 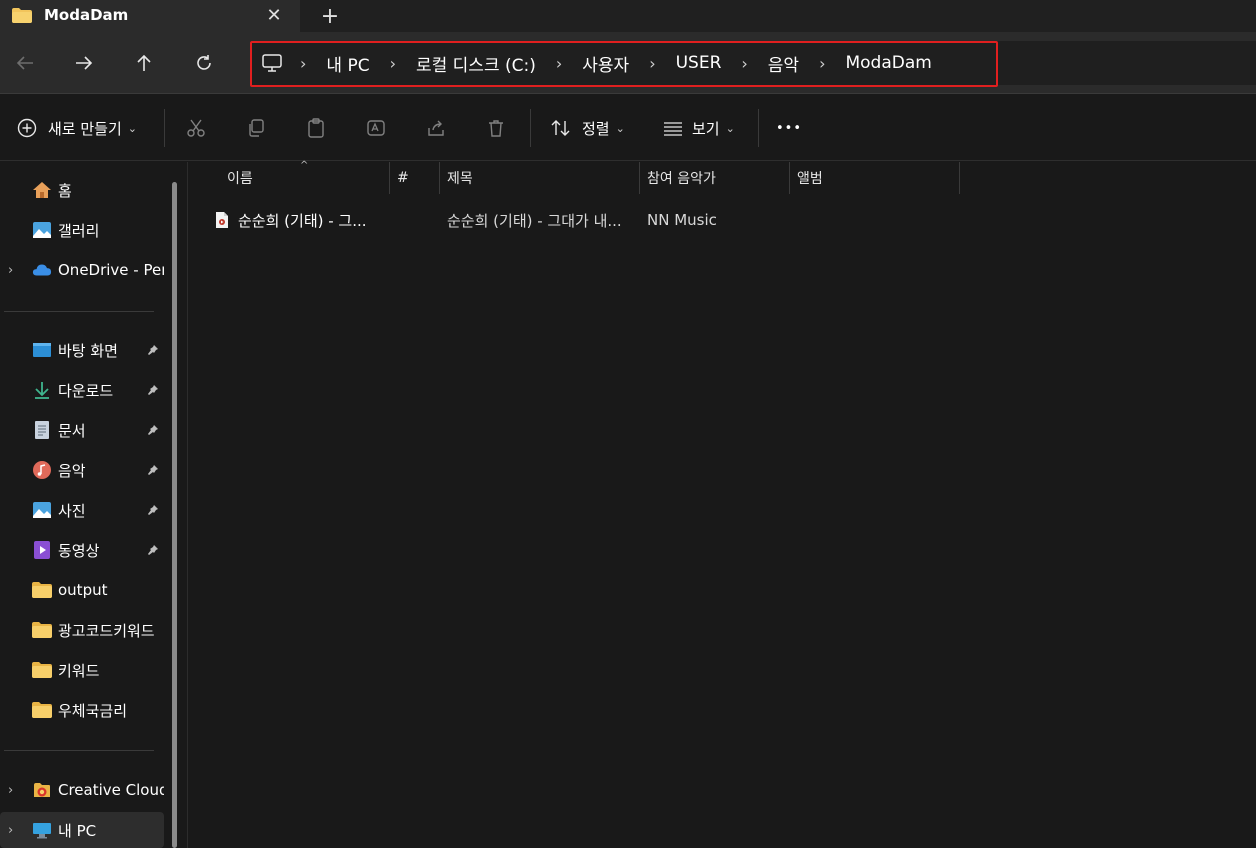 What do you see at coordinates (82, 390) in the screenshot?
I see `sidebar-item-downloads: 다운로드` at bounding box center [82, 390].